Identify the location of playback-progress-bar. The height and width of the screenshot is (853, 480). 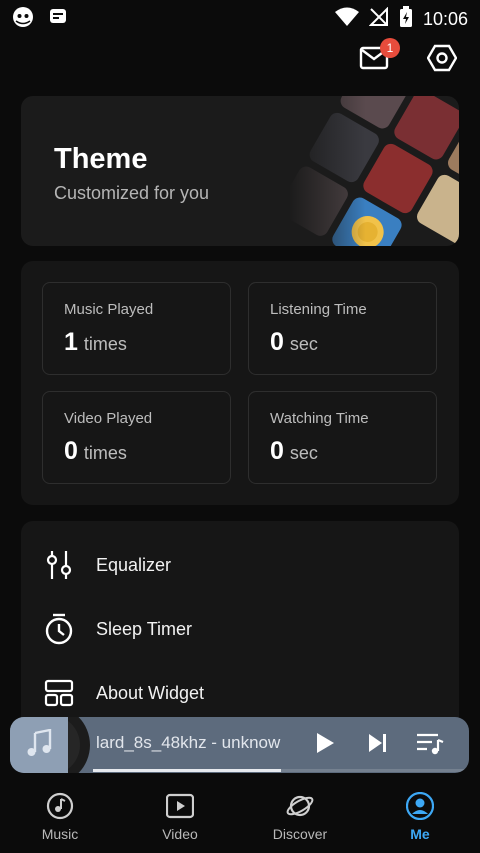
(280, 770).